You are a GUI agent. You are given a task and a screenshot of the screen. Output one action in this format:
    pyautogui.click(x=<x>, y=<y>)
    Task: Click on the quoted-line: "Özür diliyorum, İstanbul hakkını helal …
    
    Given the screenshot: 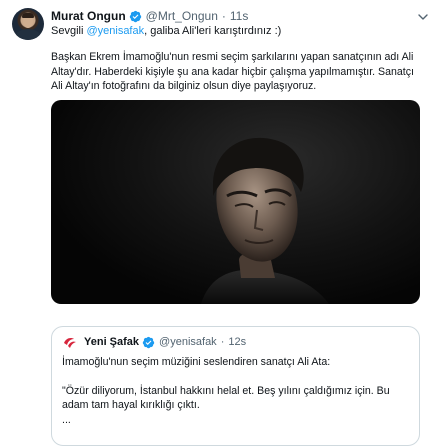 What is the action you would take?
    pyautogui.click(x=226, y=390)
    